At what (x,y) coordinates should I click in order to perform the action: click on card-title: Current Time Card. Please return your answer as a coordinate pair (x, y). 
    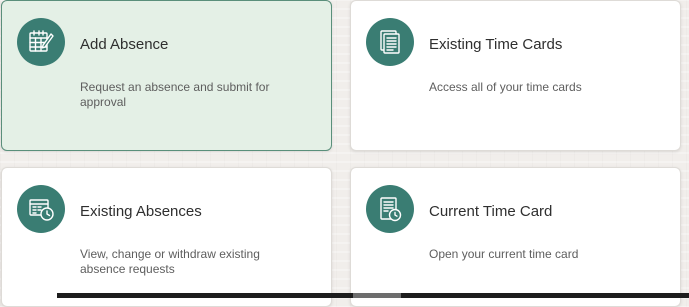
    Looking at the image, I should click on (491, 211).